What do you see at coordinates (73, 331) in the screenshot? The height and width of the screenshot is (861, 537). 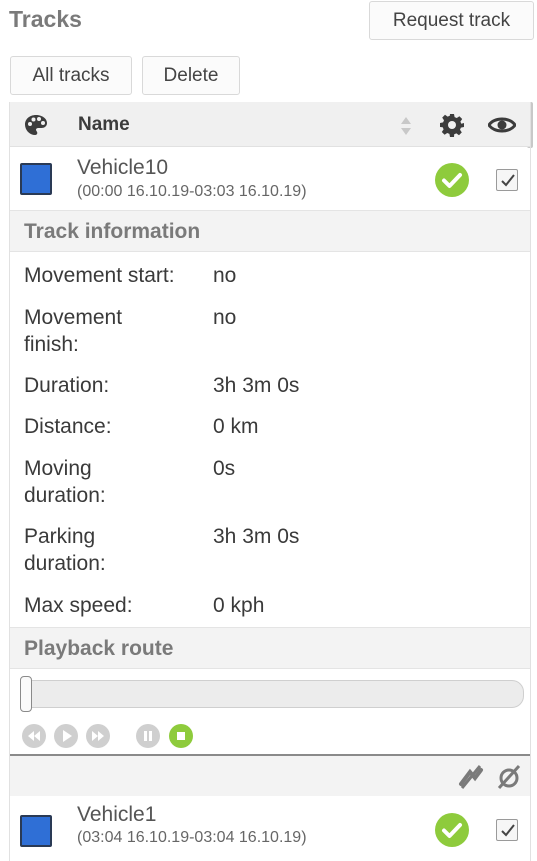 I see `info-label: Movement finish:` at bounding box center [73, 331].